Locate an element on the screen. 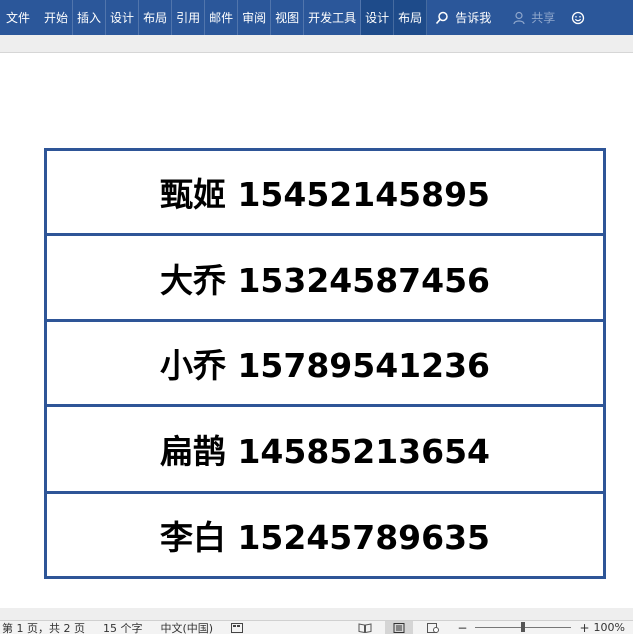 The width and height of the screenshot is (633, 634). tab-table-design: 设计 is located at coordinates (378, 17).